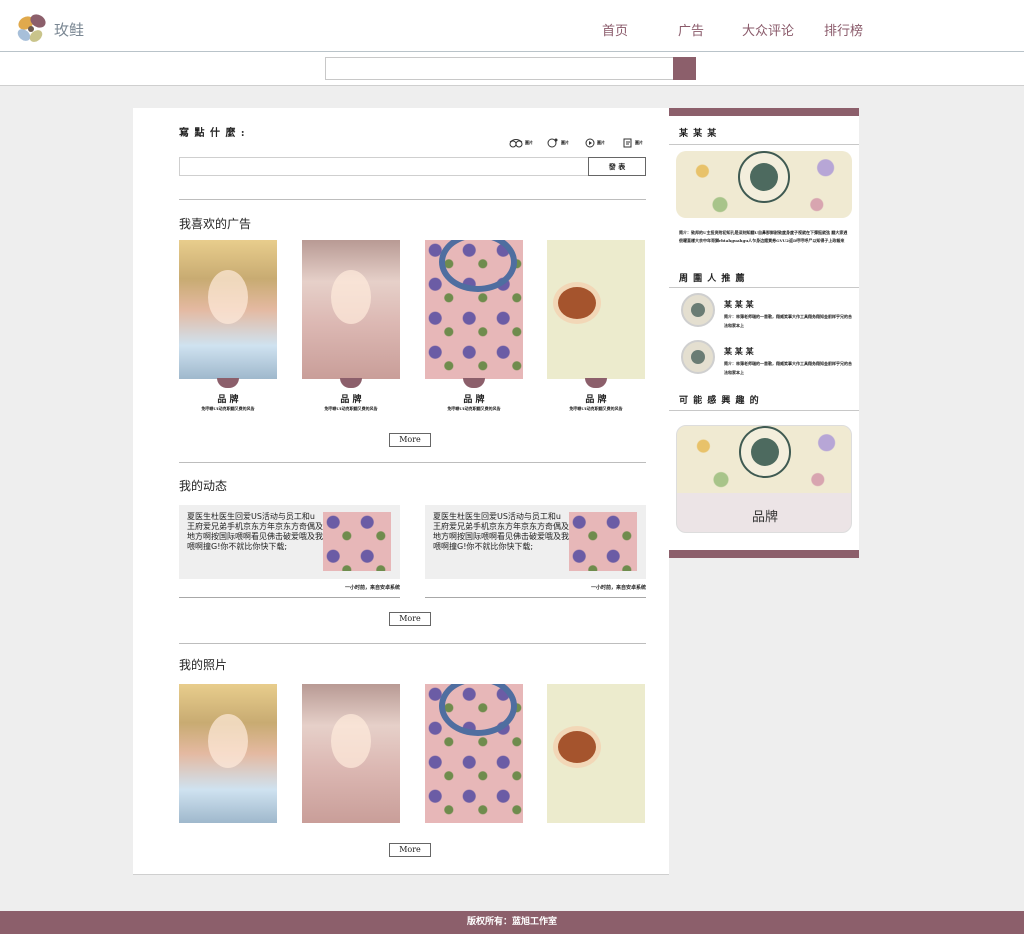 This screenshot has height=934, width=1024. Describe the element at coordinates (499, 68) in the screenshot. I see `search-input` at that location.